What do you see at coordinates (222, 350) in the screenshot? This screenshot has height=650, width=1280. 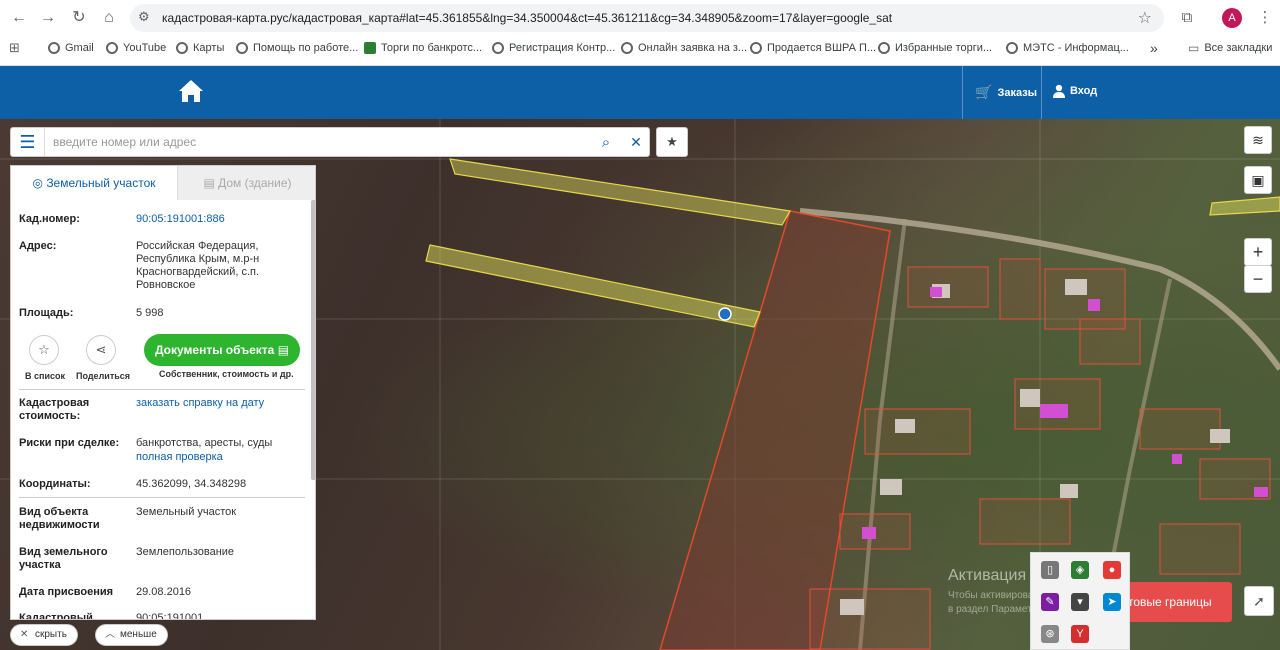 I see `documents-button: Документы объекта ▤` at bounding box center [222, 350].